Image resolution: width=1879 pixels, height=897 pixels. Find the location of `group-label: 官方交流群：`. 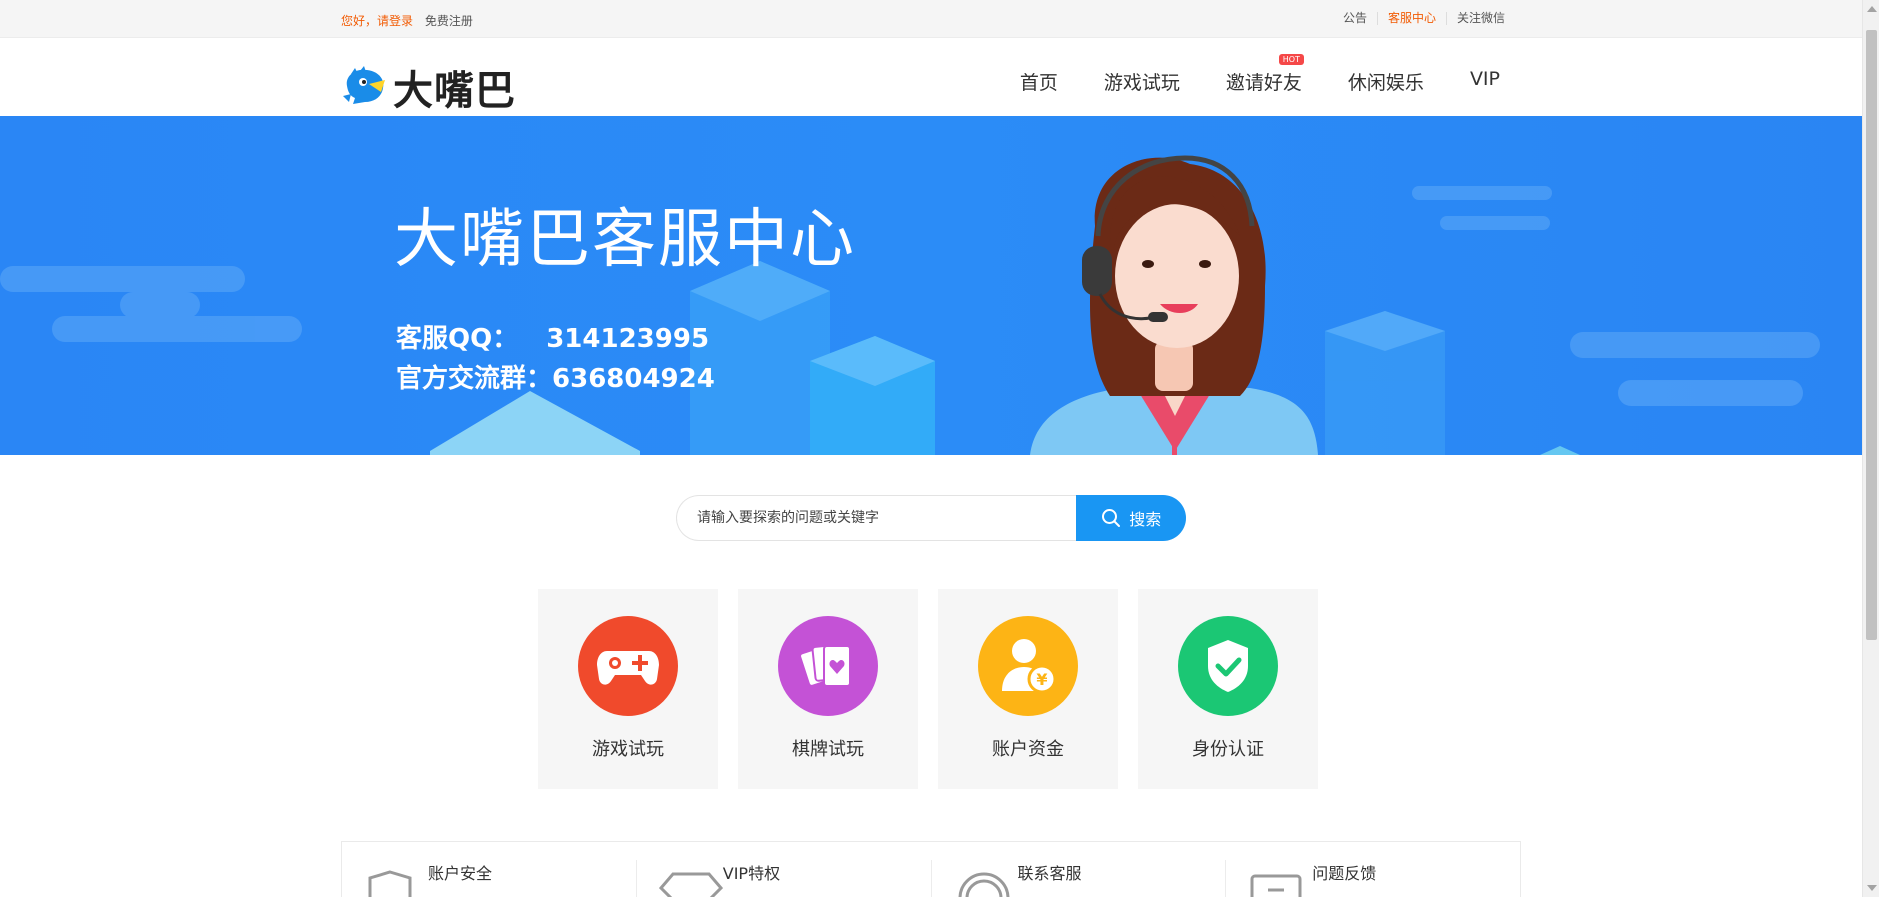

group-label: 官方交流群： is located at coordinates (474, 379).